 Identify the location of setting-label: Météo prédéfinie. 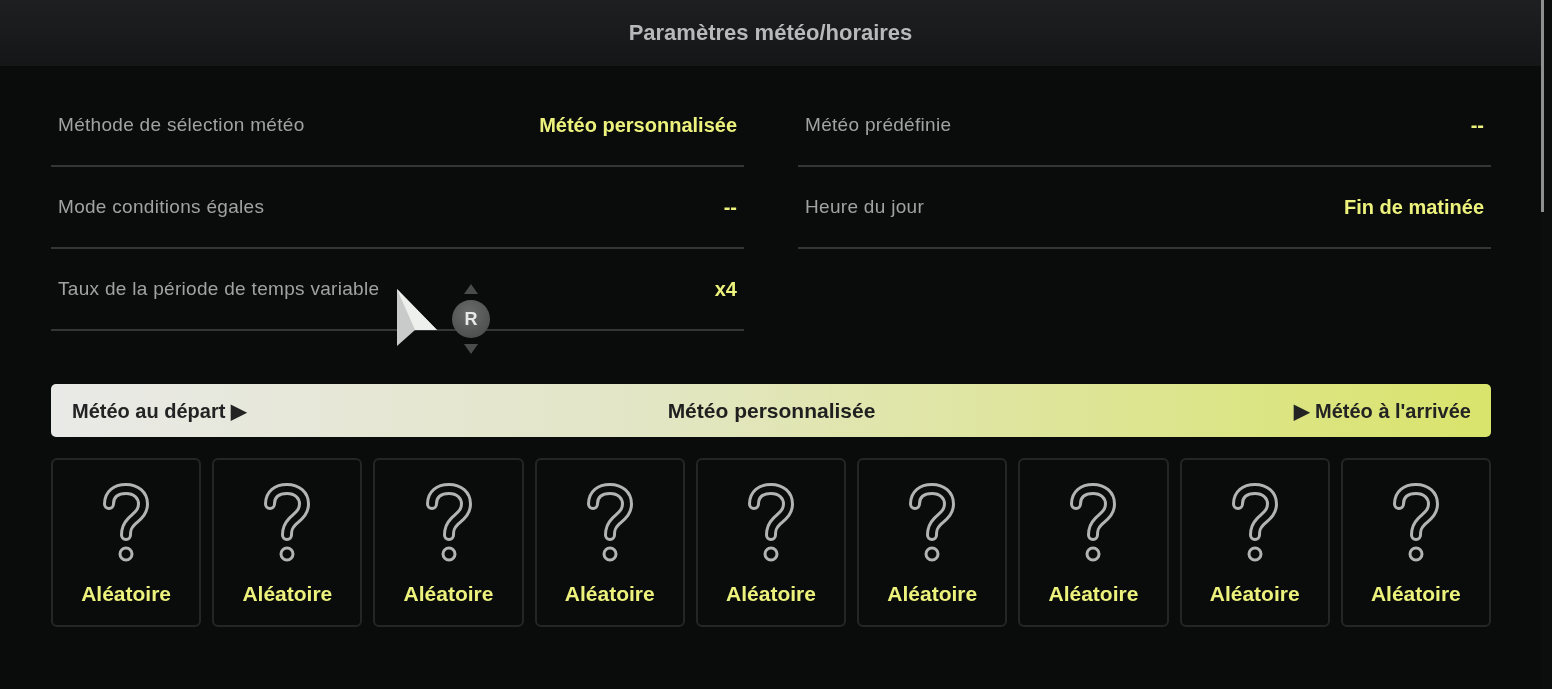
(878, 125).